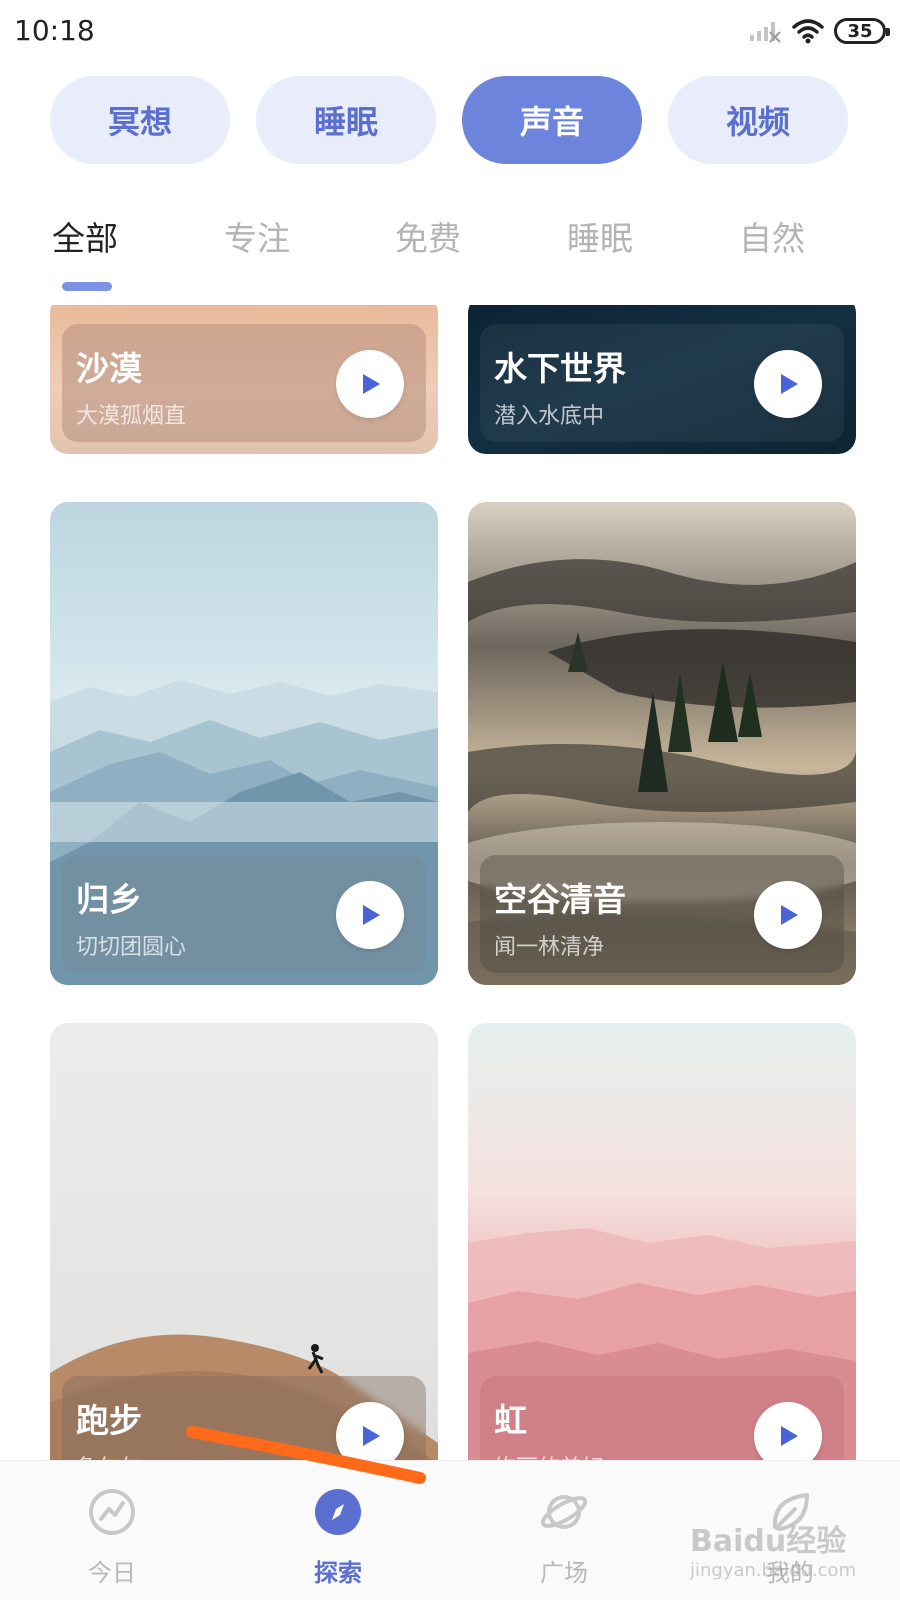 The height and width of the screenshot is (1600, 900). Describe the element at coordinates (662, 1418) in the screenshot. I see `card-info-panel: 虹 绚丽的美好` at that location.